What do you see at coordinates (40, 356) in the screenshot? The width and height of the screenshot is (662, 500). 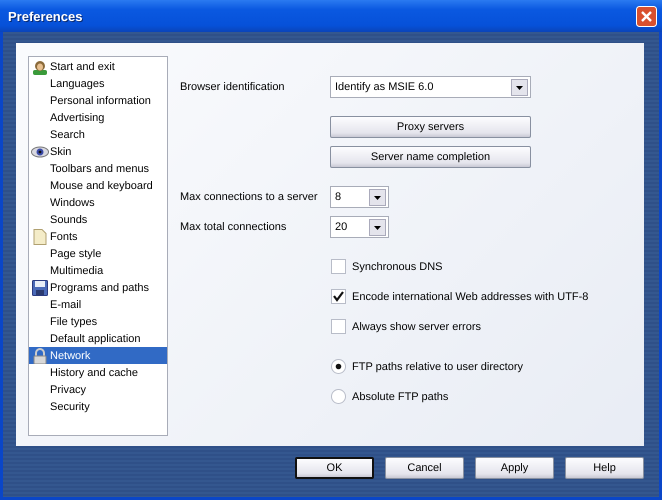 I see `padlock-icon` at bounding box center [40, 356].